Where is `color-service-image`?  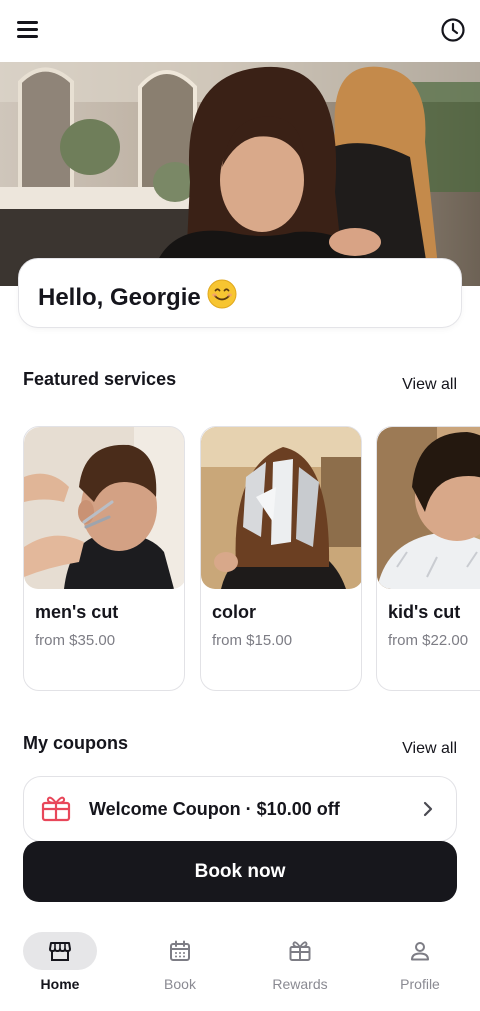
color-service-image is located at coordinates (281, 508).